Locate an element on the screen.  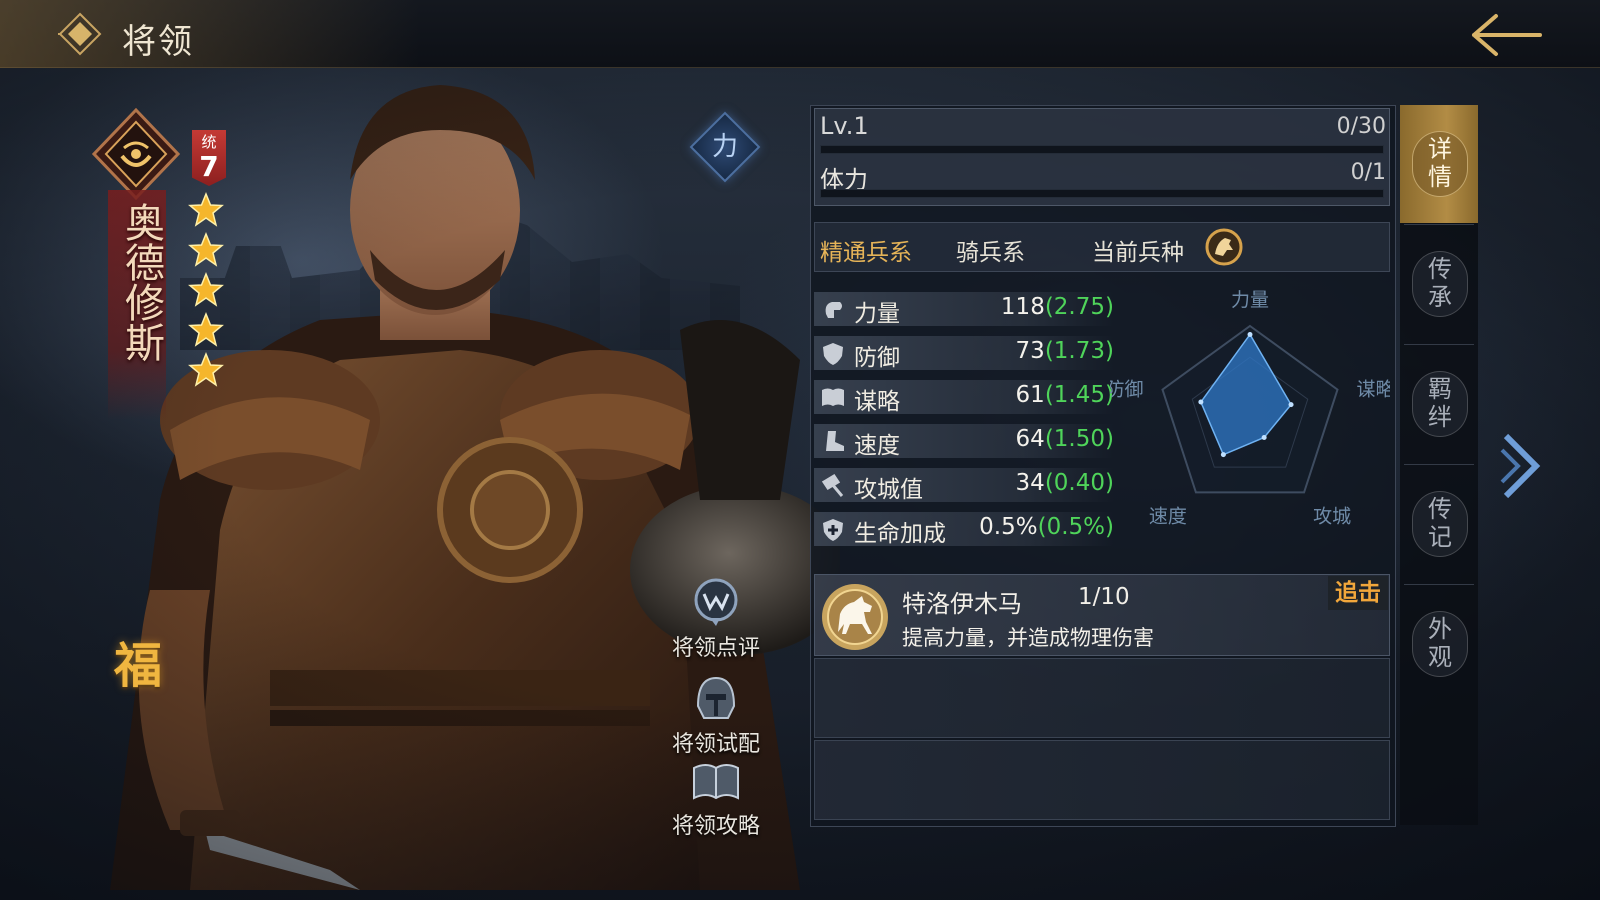
troop-mastery-value: 骑兵系 is located at coordinates (990, 253).